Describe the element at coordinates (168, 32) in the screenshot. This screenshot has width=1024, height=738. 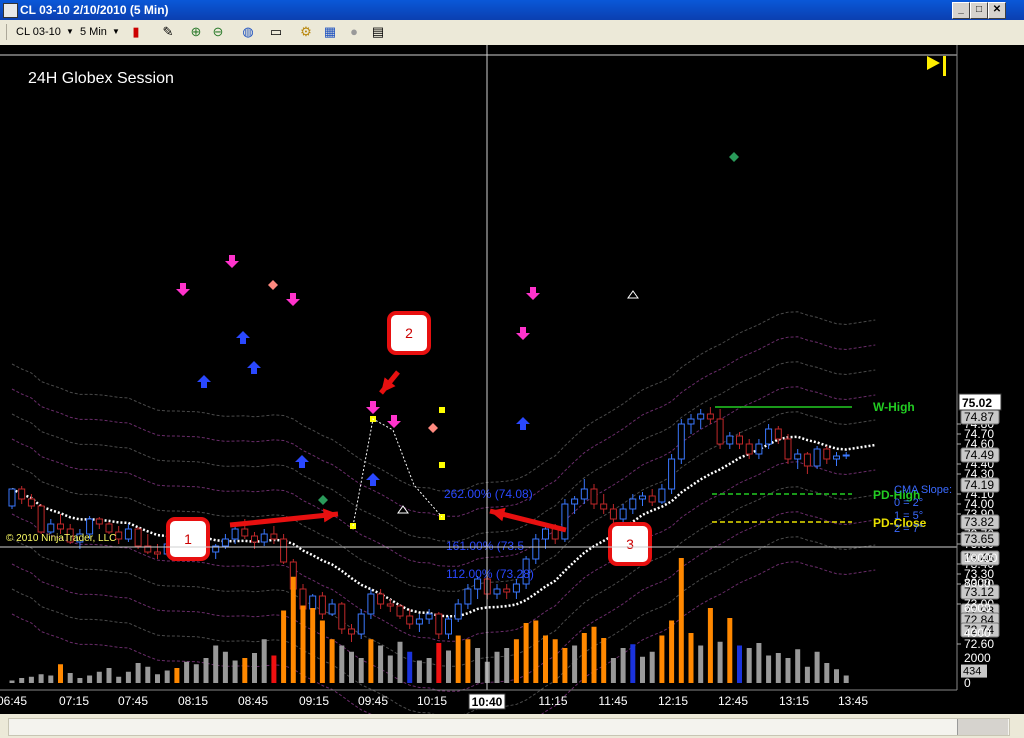
I see `draw-tool-icon: ✎` at that location.